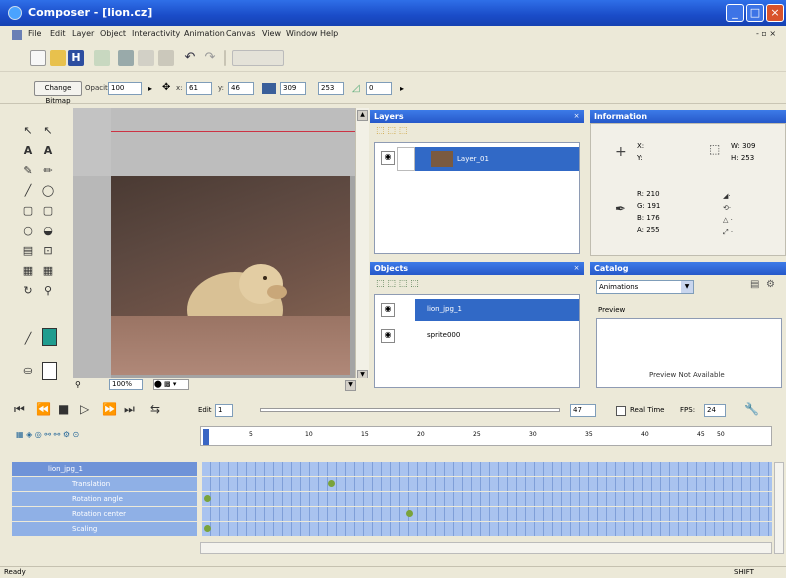 The height and width of the screenshot is (578, 786). What do you see at coordinates (28, 211) in the screenshot?
I see `rectangle-tool-icon: ▢` at bounding box center [28, 211].